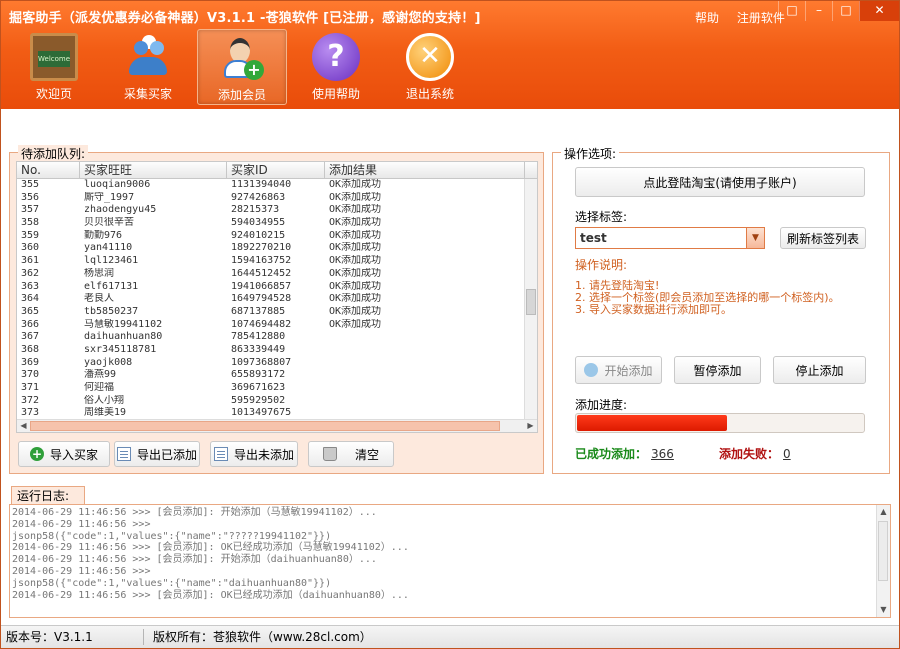 This screenshot has width=900, height=649. I want to click on main-toolbar: 欢迎页 采集买家 添加会员 ? 使用帮助 ✕ 退出系统, so click(238, 69).